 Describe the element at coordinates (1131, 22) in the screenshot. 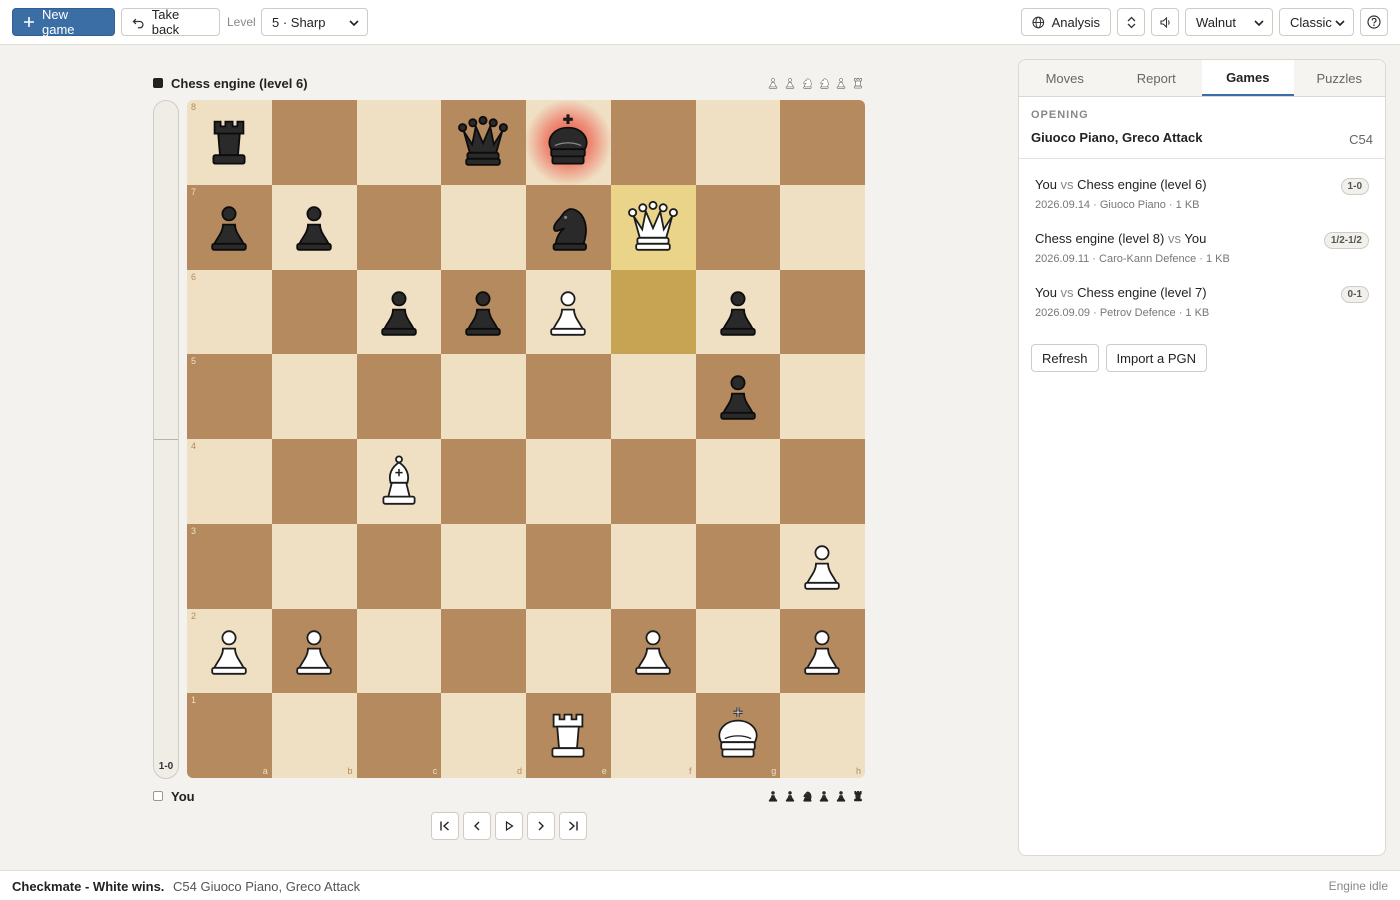

I see `flip-board-button` at that location.